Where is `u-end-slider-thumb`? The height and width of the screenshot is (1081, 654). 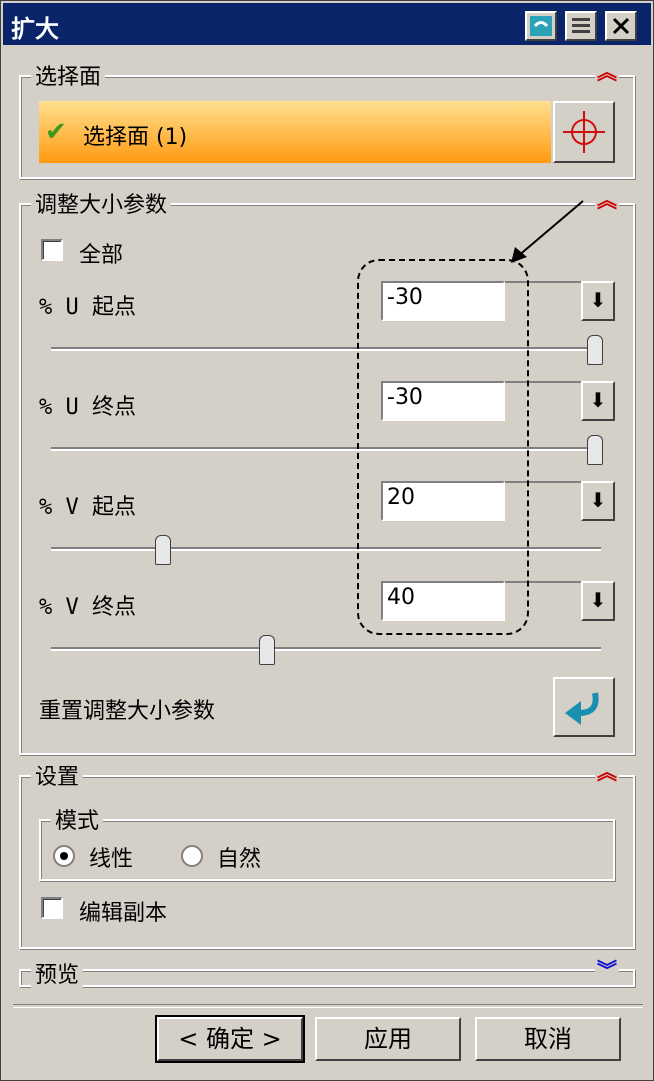 u-end-slider-thumb is located at coordinates (595, 450).